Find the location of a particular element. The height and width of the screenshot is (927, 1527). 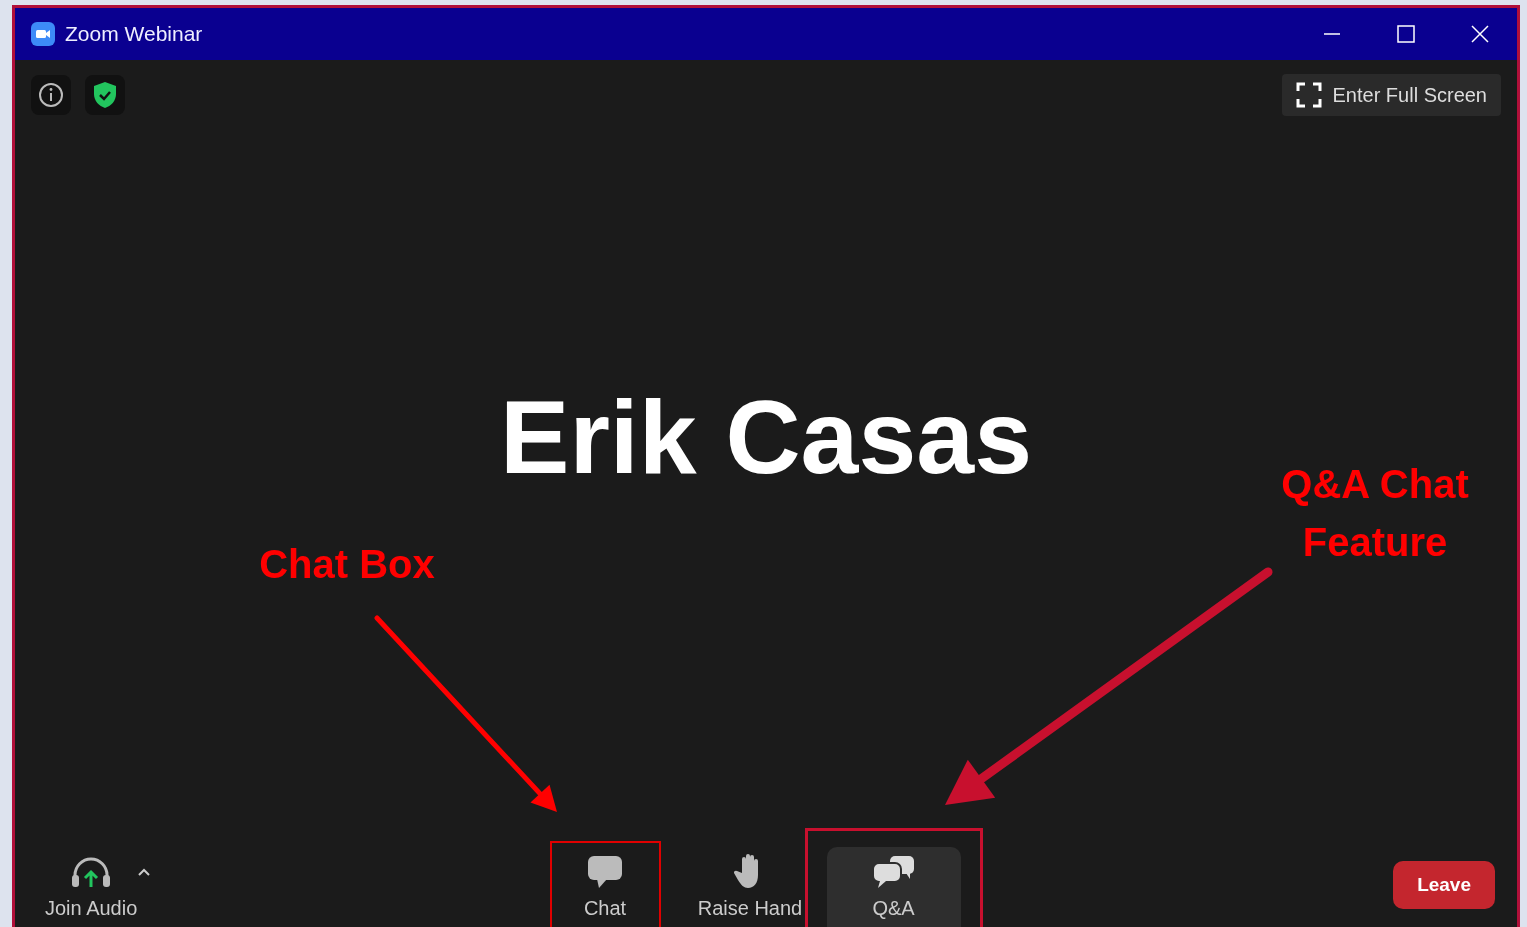

annotation-label: Q&A Chat Feature is located at coordinates (1375, 513).